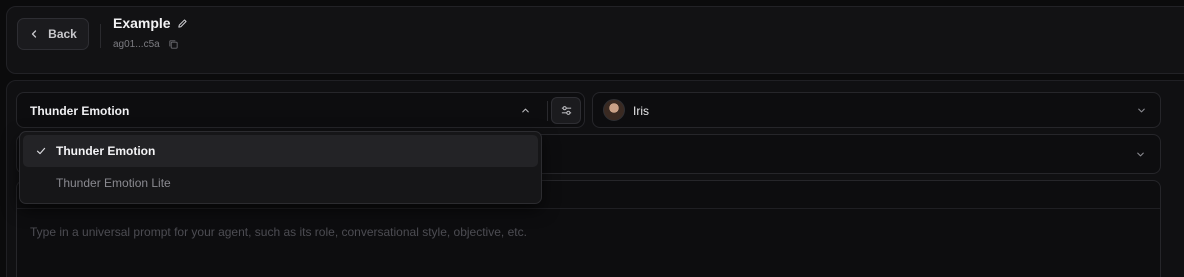  Describe the element at coordinates (641, 111) in the screenshot. I see `voice-select-value: Iris` at that location.